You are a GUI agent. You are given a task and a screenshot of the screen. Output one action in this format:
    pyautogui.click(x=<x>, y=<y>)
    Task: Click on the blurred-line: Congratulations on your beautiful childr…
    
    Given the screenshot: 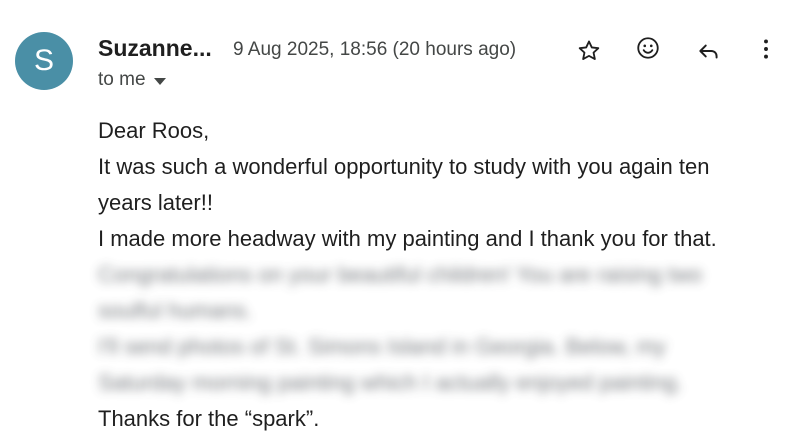 What is the action you would take?
    pyautogui.click(x=400, y=274)
    